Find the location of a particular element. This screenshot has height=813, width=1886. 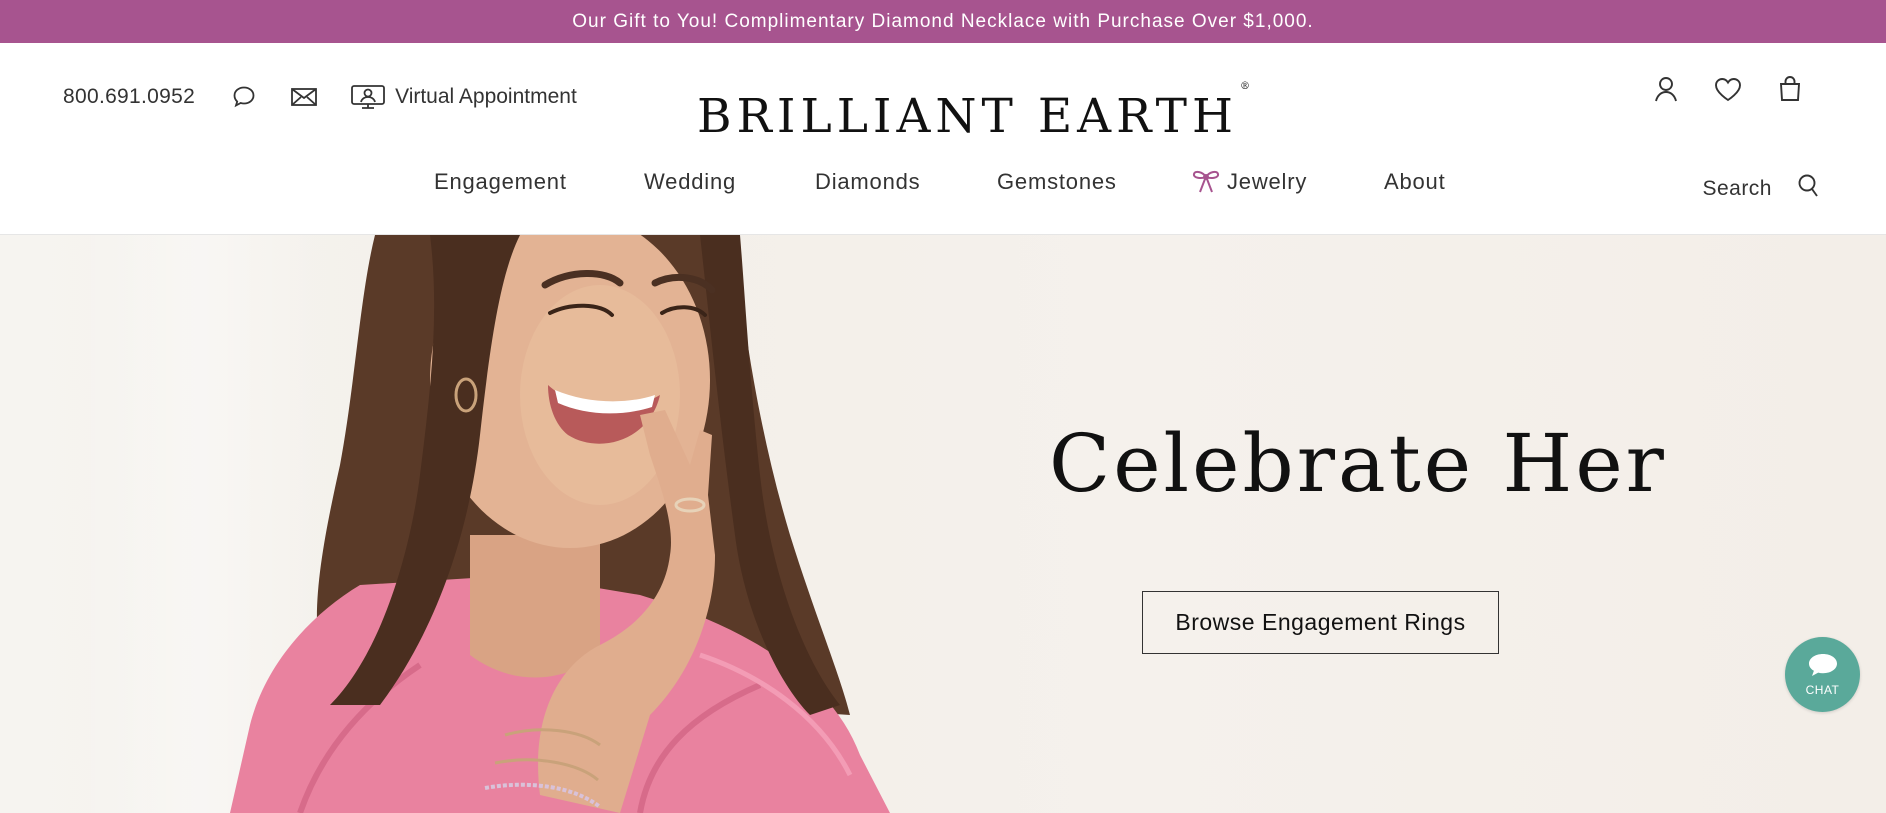

chat-bubble-icon is located at coordinates (244, 97).